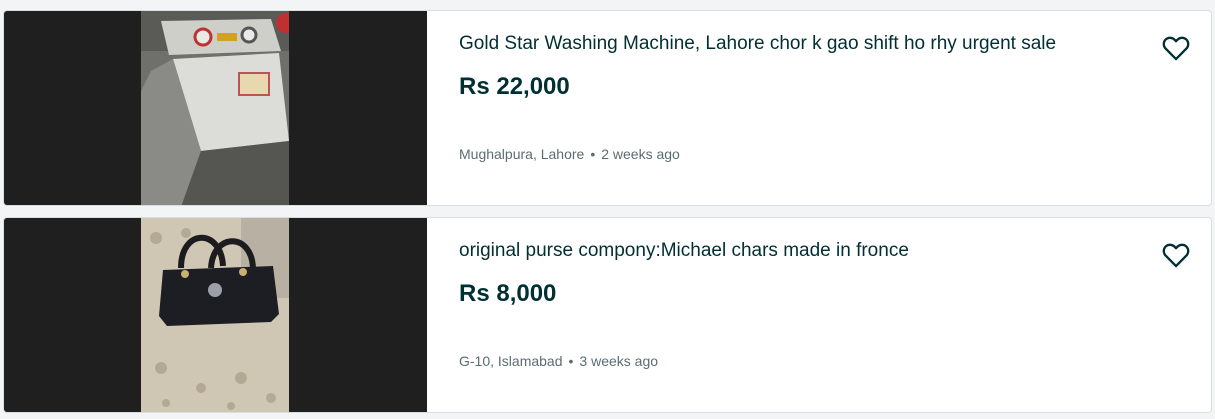 The height and width of the screenshot is (419, 1215). I want to click on listing-location: Mughalpura, Lahore, so click(522, 154).